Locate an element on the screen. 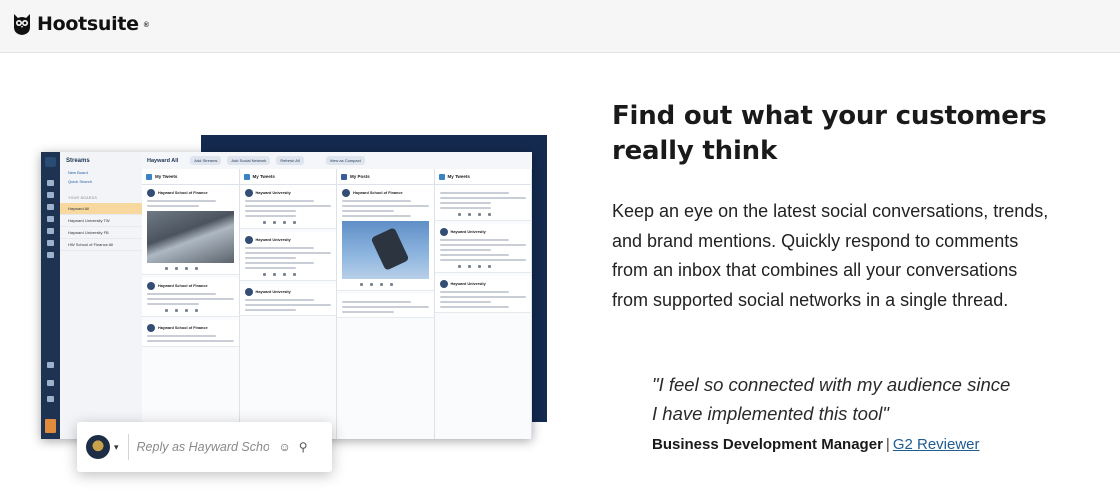  registered-mark: ® is located at coordinates (146, 25).